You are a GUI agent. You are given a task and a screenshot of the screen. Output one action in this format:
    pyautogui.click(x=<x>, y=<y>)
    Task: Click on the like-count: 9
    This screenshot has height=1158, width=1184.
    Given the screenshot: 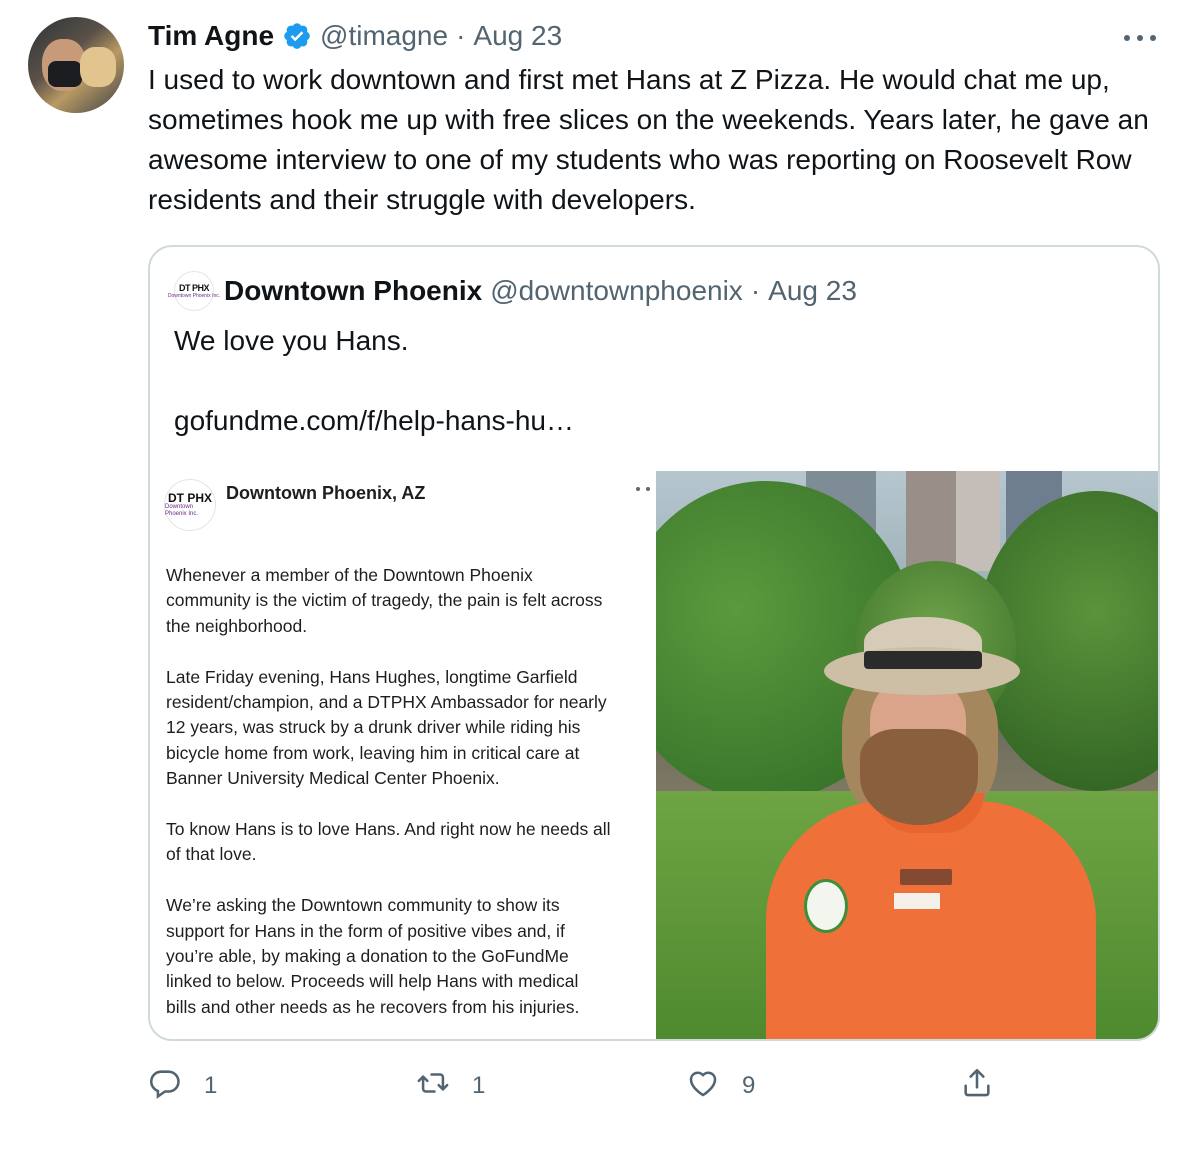 What is the action you would take?
    pyautogui.click(x=749, y=1085)
    